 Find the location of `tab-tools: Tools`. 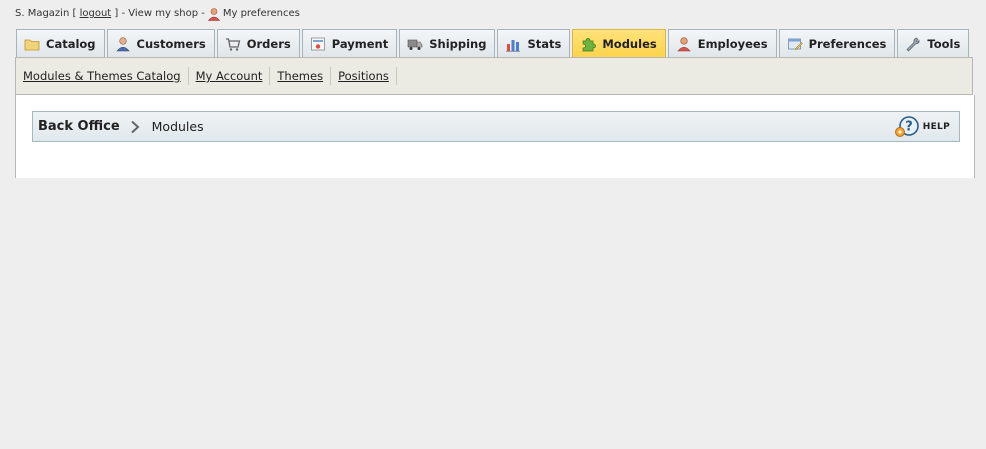

tab-tools: Tools is located at coordinates (933, 43).